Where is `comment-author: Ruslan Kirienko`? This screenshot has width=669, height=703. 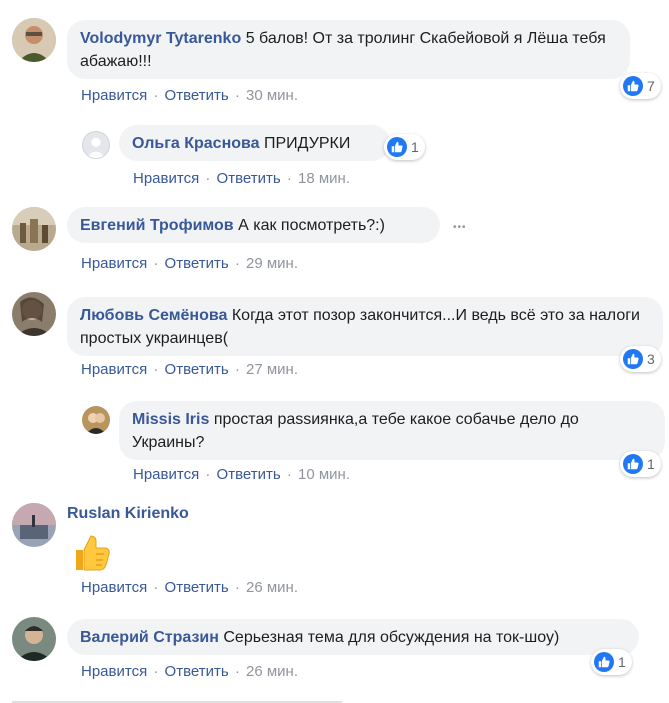 comment-author: Ruslan Kirienko is located at coordinates (128, 514).